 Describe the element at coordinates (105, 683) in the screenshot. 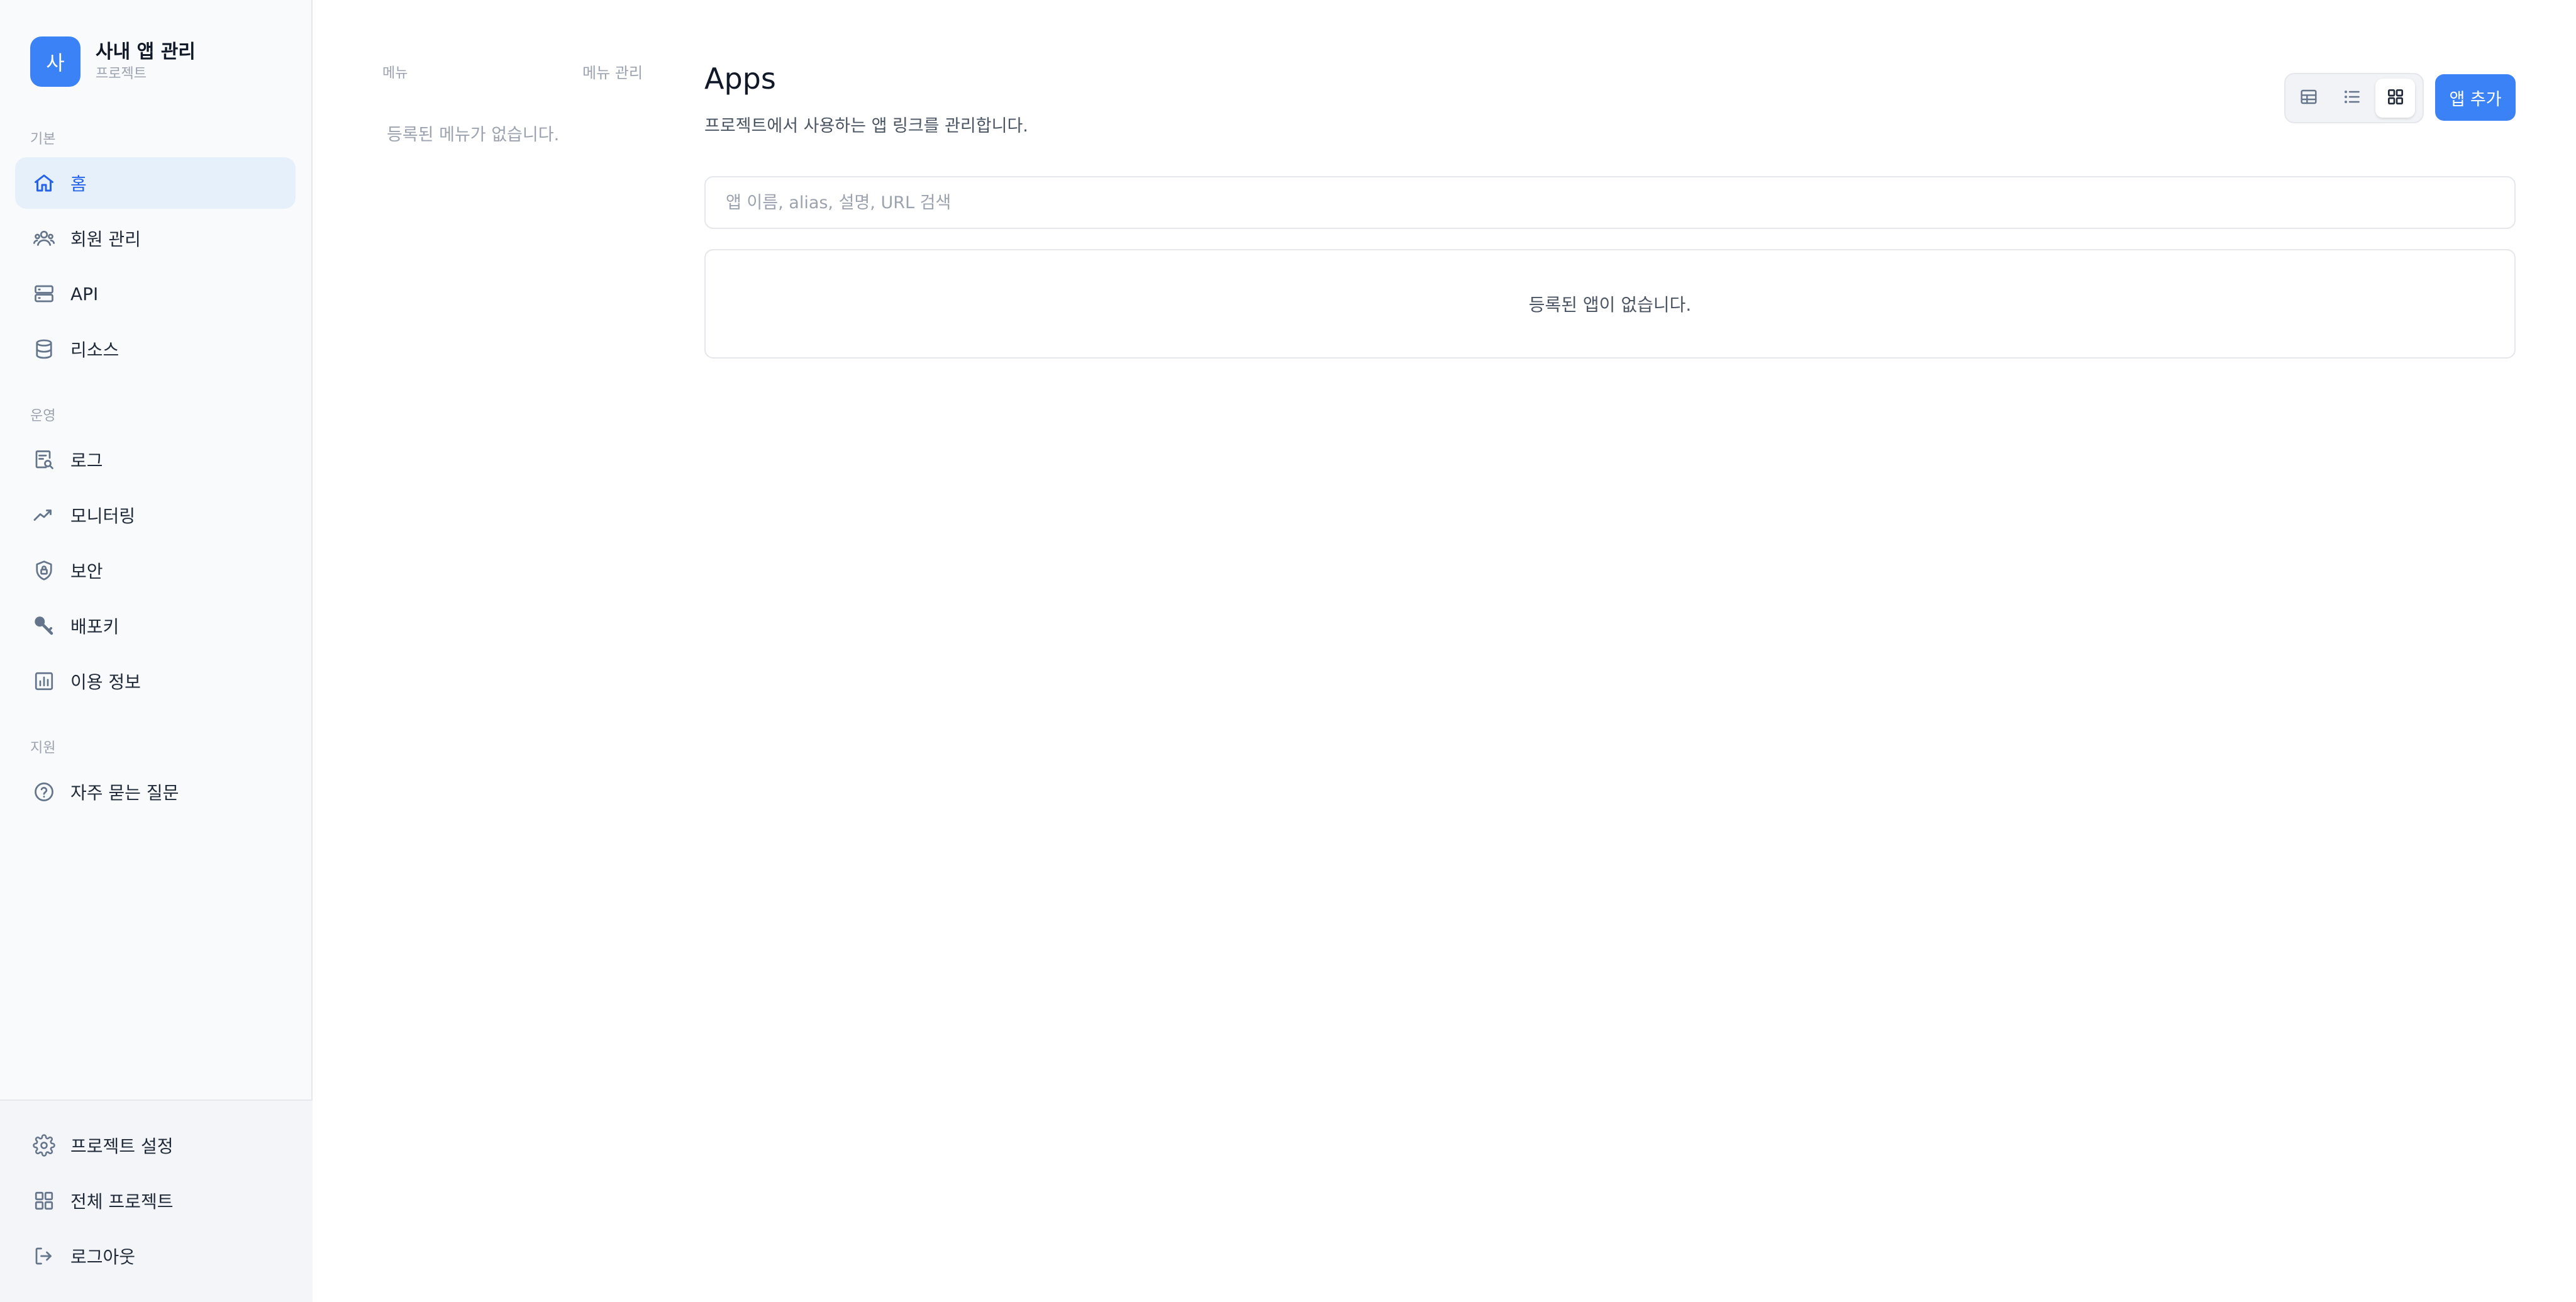

I see `sidebar-item-label: 이용 정보` at that location.